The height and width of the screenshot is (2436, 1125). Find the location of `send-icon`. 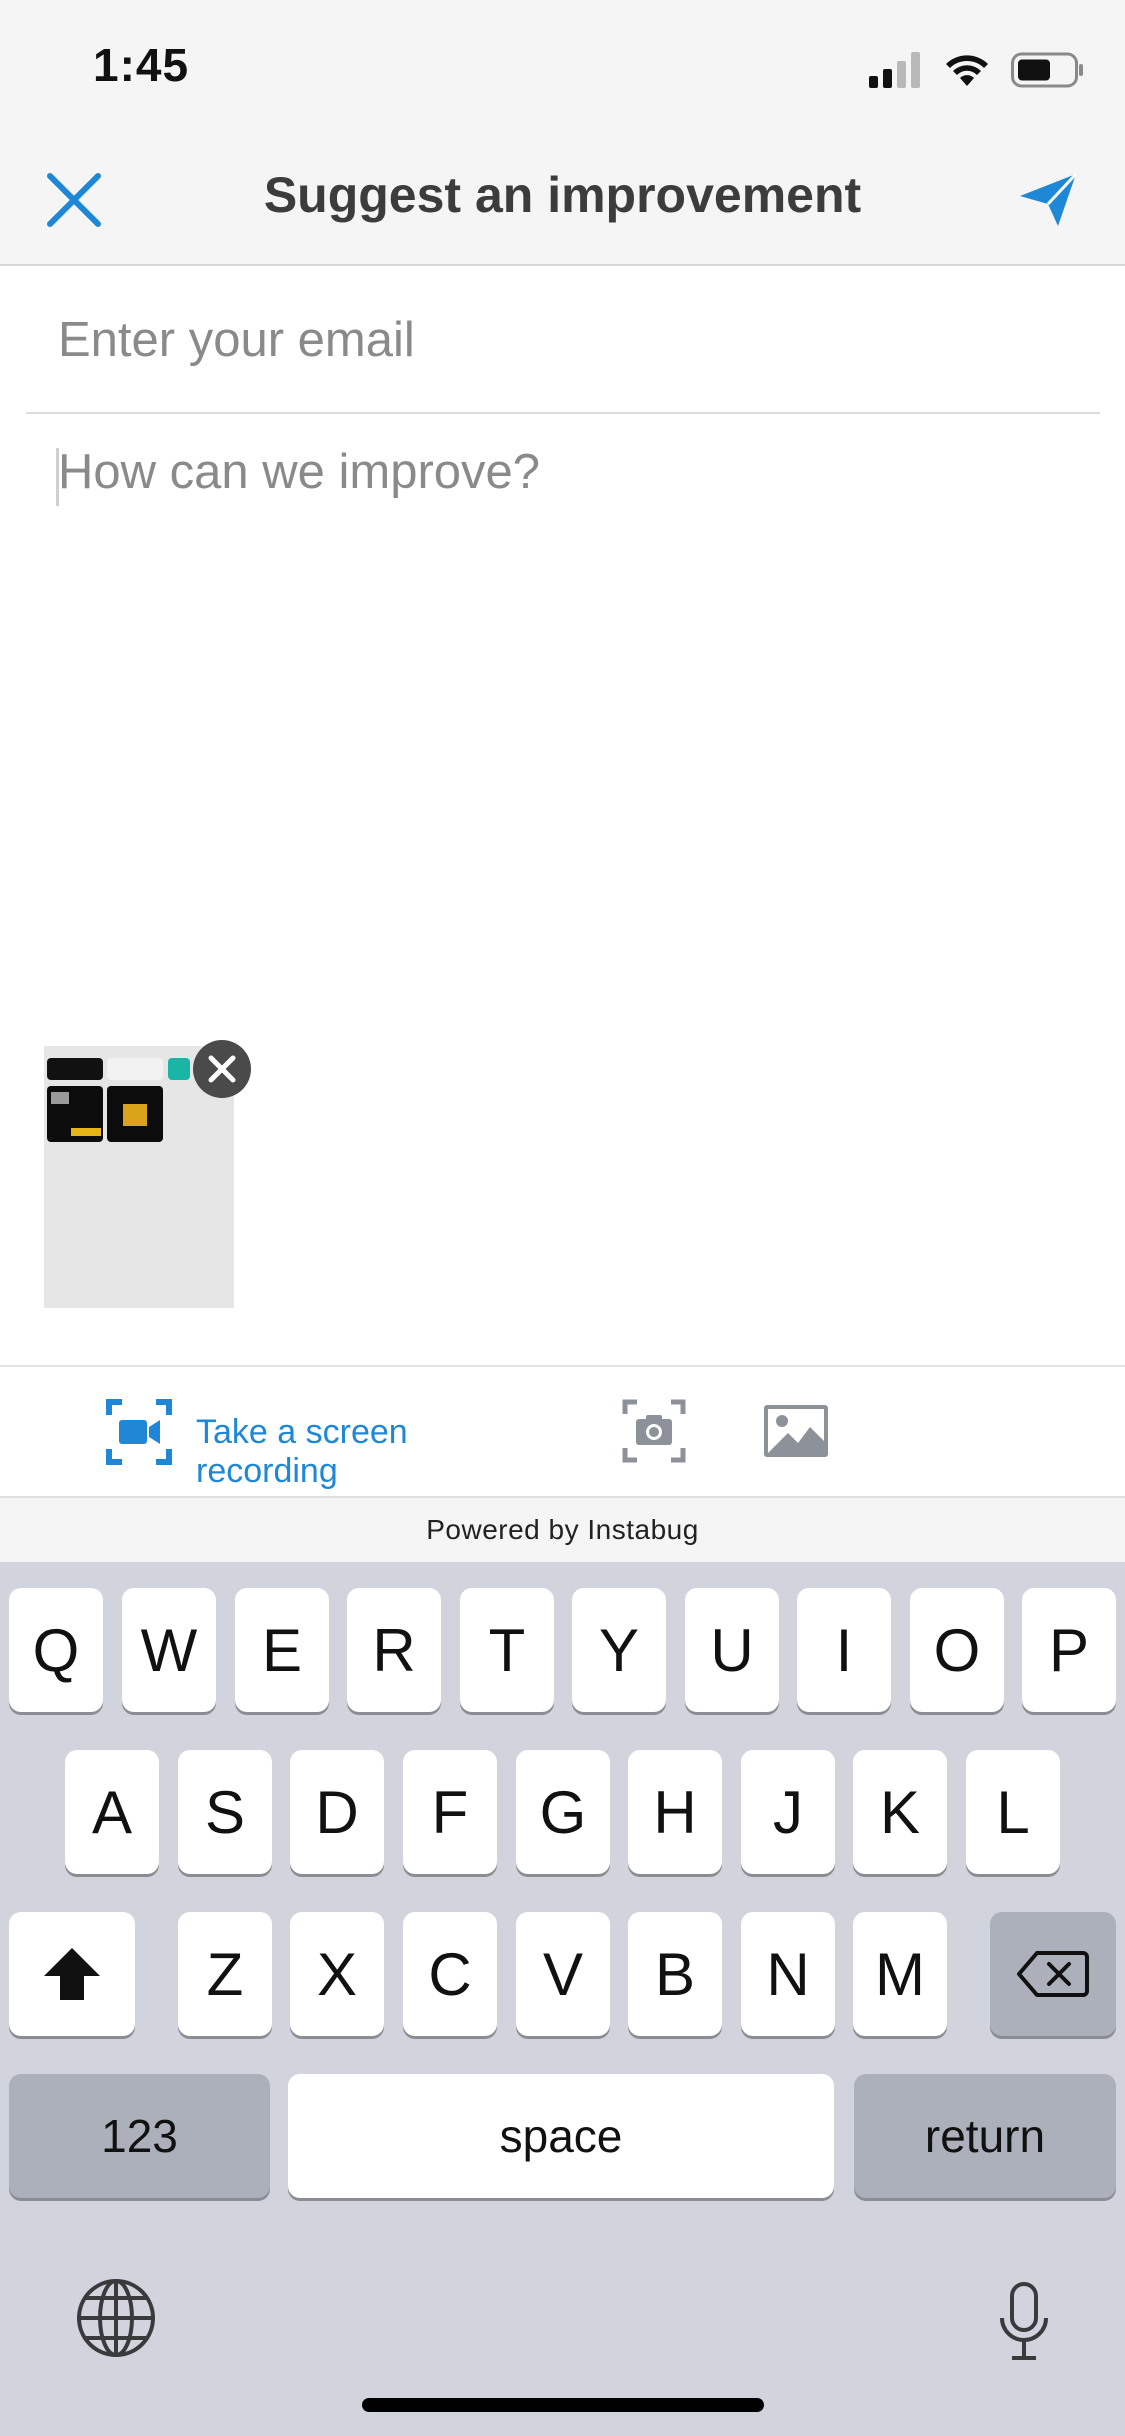

send-icon is located at coordinates (1049, 199).